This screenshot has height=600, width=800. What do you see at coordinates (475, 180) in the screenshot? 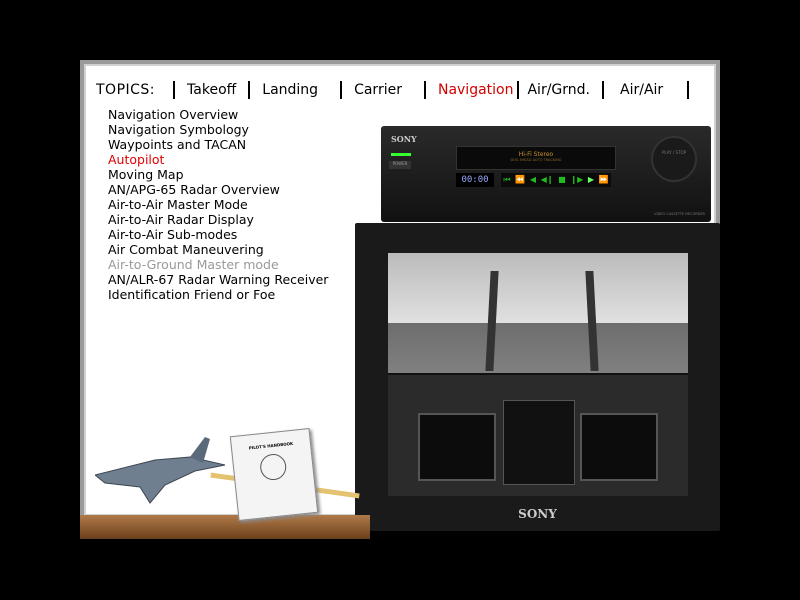
I see `tape-counter: 00:00` at bounding box center [475, 180].